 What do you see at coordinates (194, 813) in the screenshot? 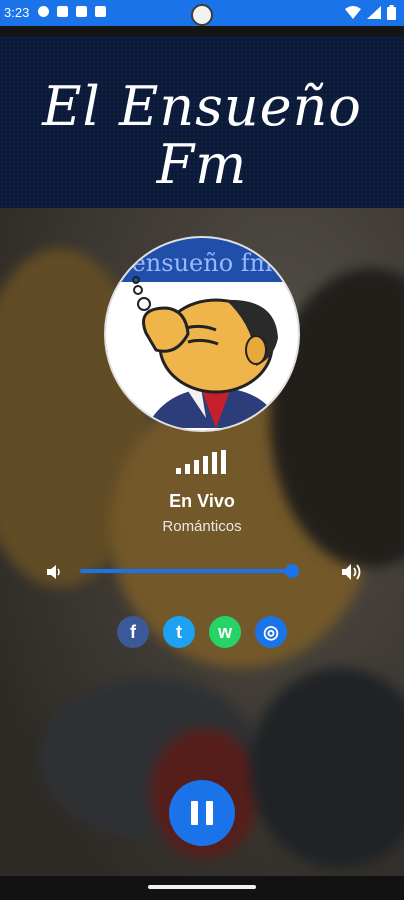
I see `pause-icon-left` at bounding box center [194, 813].